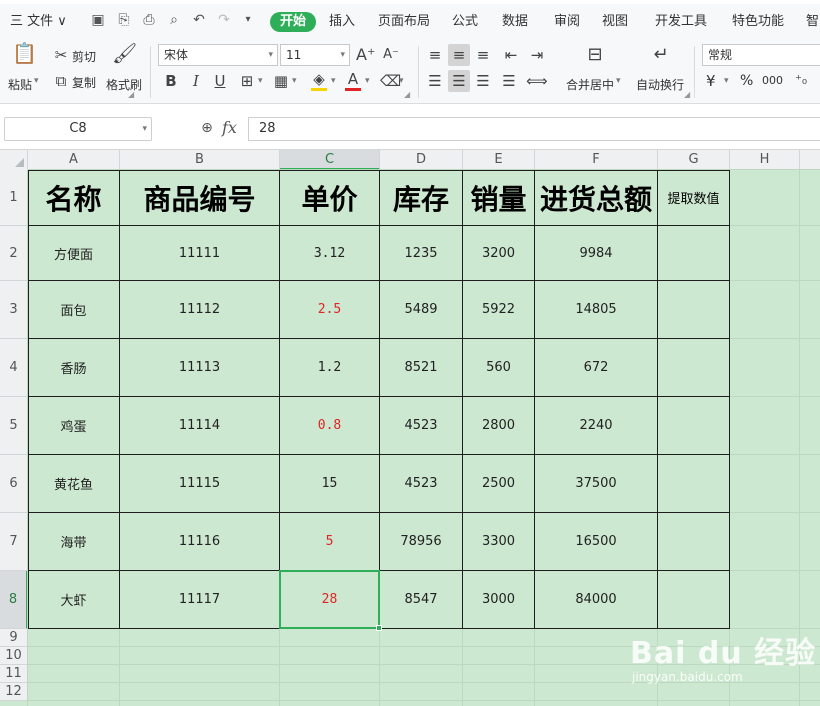 This screenshot has height=706, width=820. Describe the element at coordinates (681, 22) in the screenshot. I see `tab-8: 开发工具` at that location.